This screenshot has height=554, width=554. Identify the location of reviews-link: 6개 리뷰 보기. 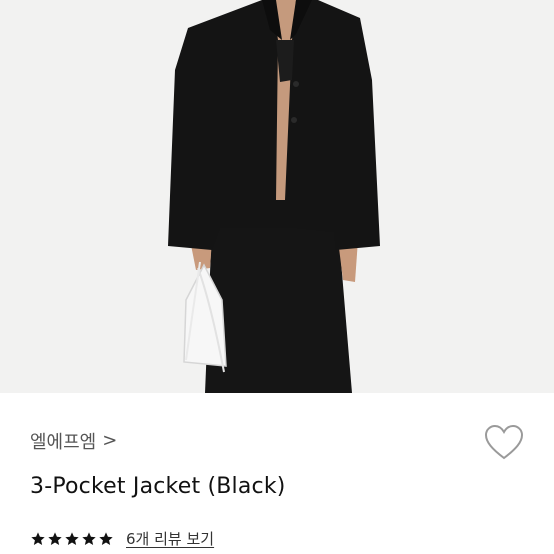
(170, 538).